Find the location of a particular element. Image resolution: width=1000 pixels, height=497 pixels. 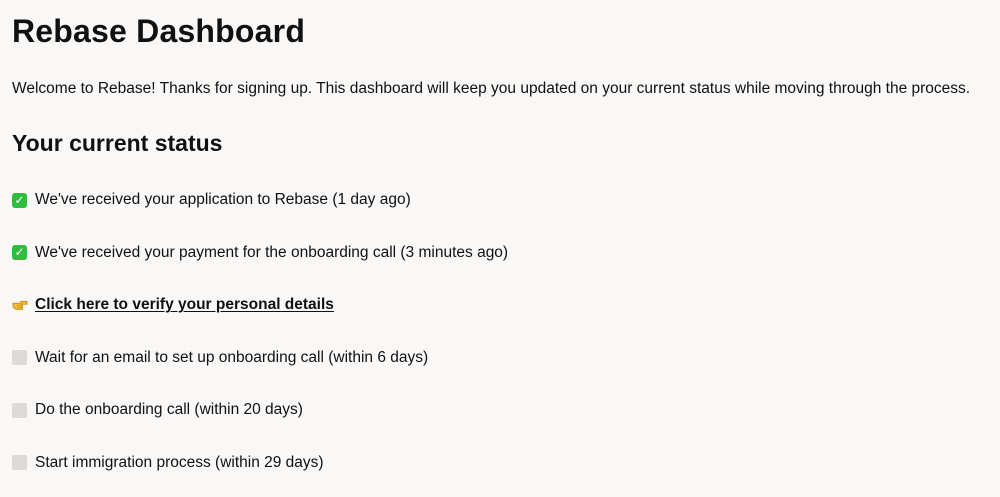

status-step-text: Do the onboarding call (within 20 days) is located at coordinates (169, 409).